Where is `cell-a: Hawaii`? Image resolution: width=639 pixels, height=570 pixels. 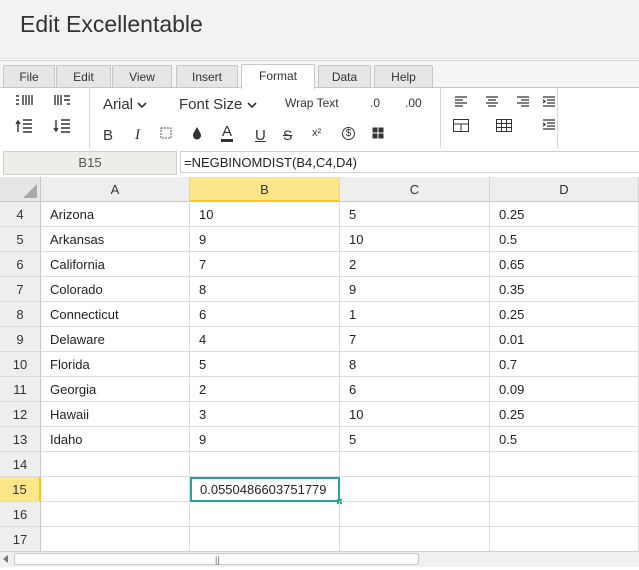
cell-a: Hawaii is located at coordinates (115, 414).